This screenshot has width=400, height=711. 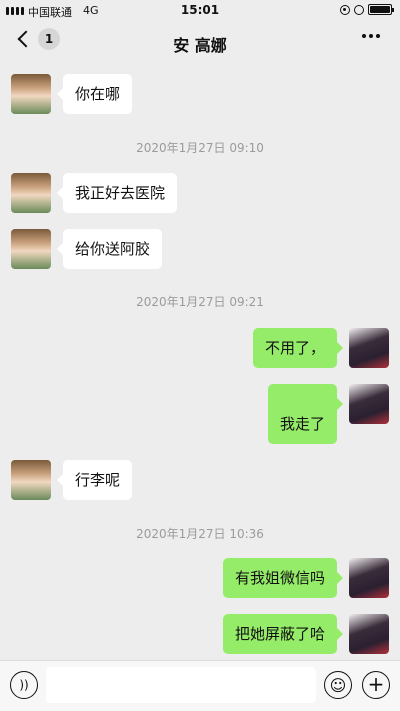 I want to click on message-timestamp: 2020年1月27日 10:36, so click(x=200, y=534).